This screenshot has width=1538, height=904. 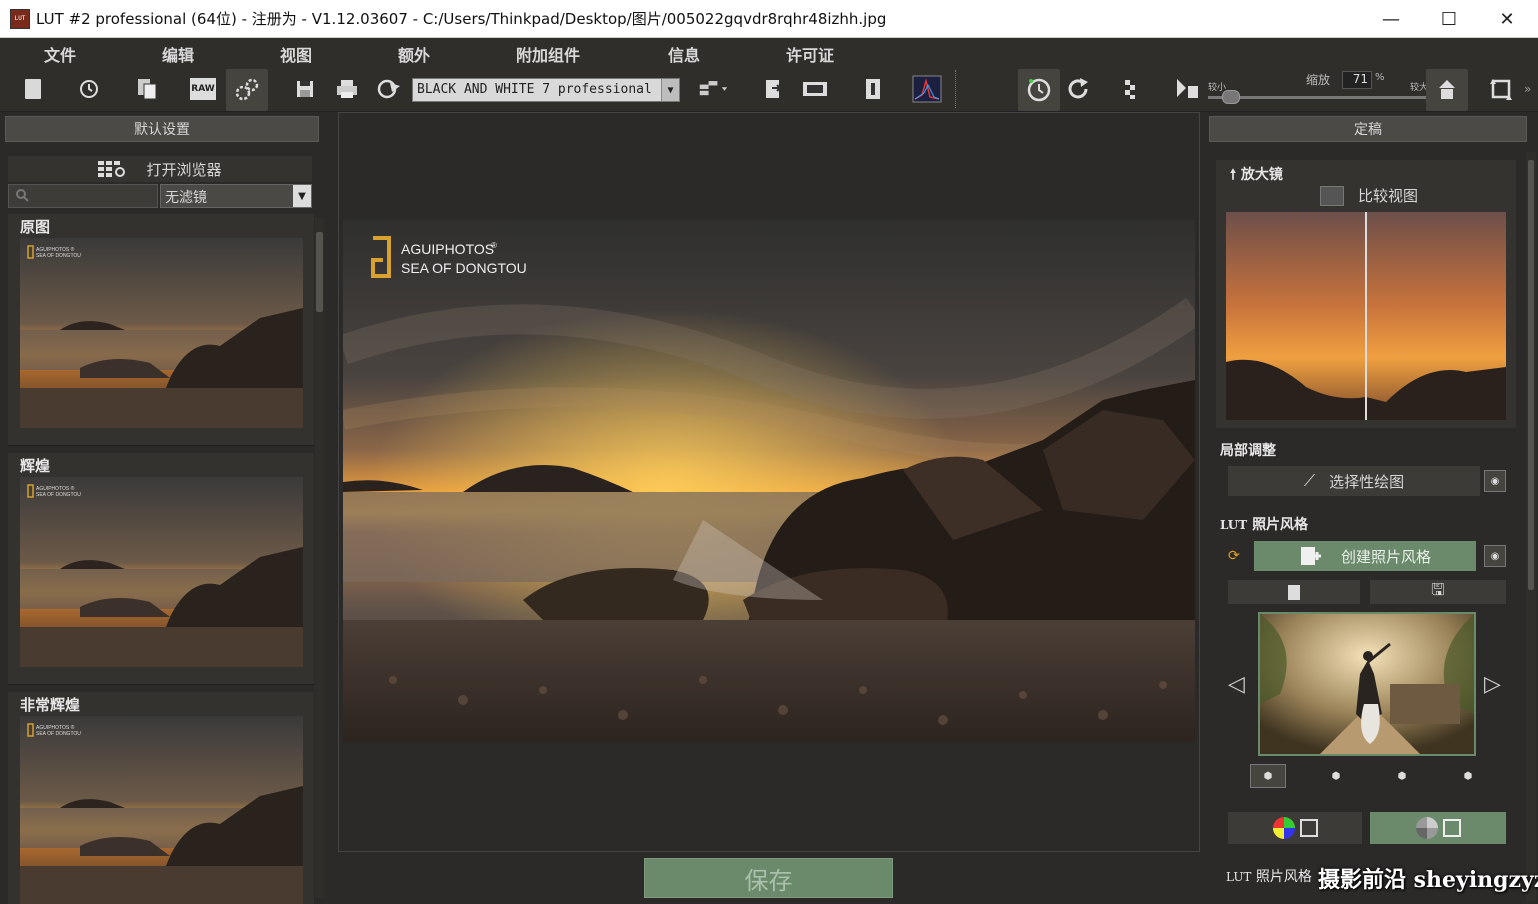 I want to click on mono-to-style-button, so click(x=1438, y=828).